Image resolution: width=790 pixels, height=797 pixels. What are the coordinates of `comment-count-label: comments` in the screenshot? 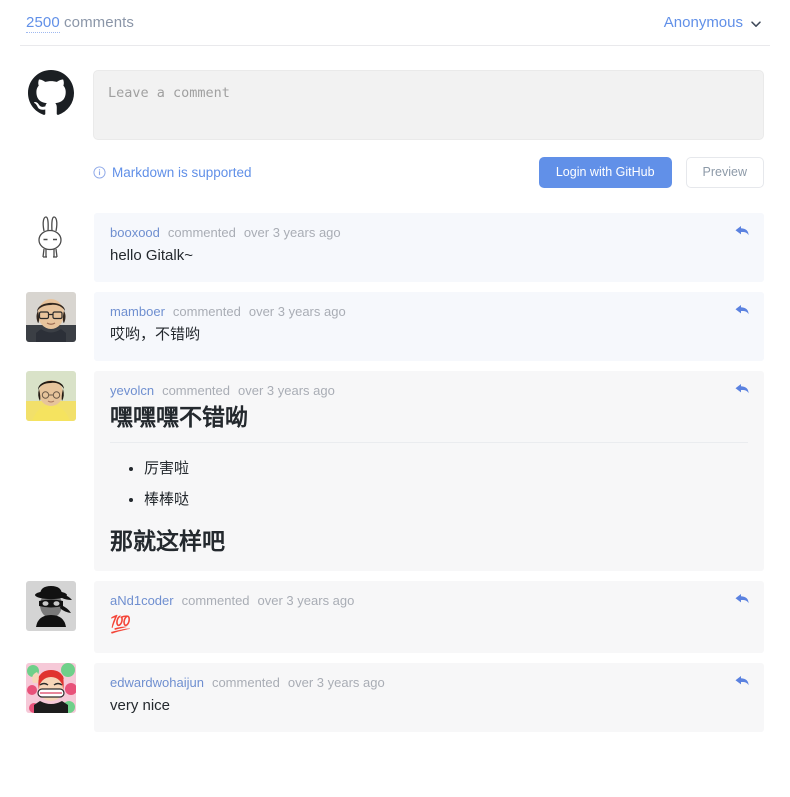 It's located at (97, 22).